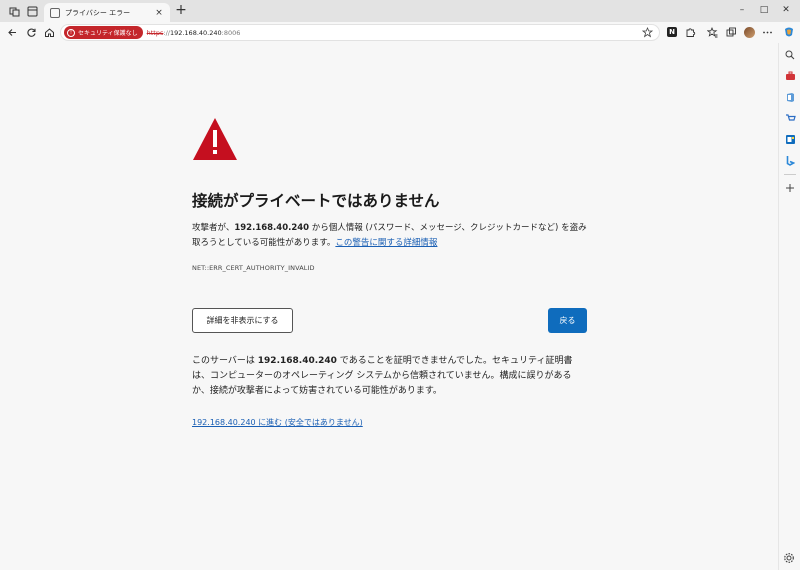 This screenshot has width=800, height=570. Describe the element at coordinates (242, 320) in the screenshot. I see `hide-details-button: 詳細を非表示にする` at that location.